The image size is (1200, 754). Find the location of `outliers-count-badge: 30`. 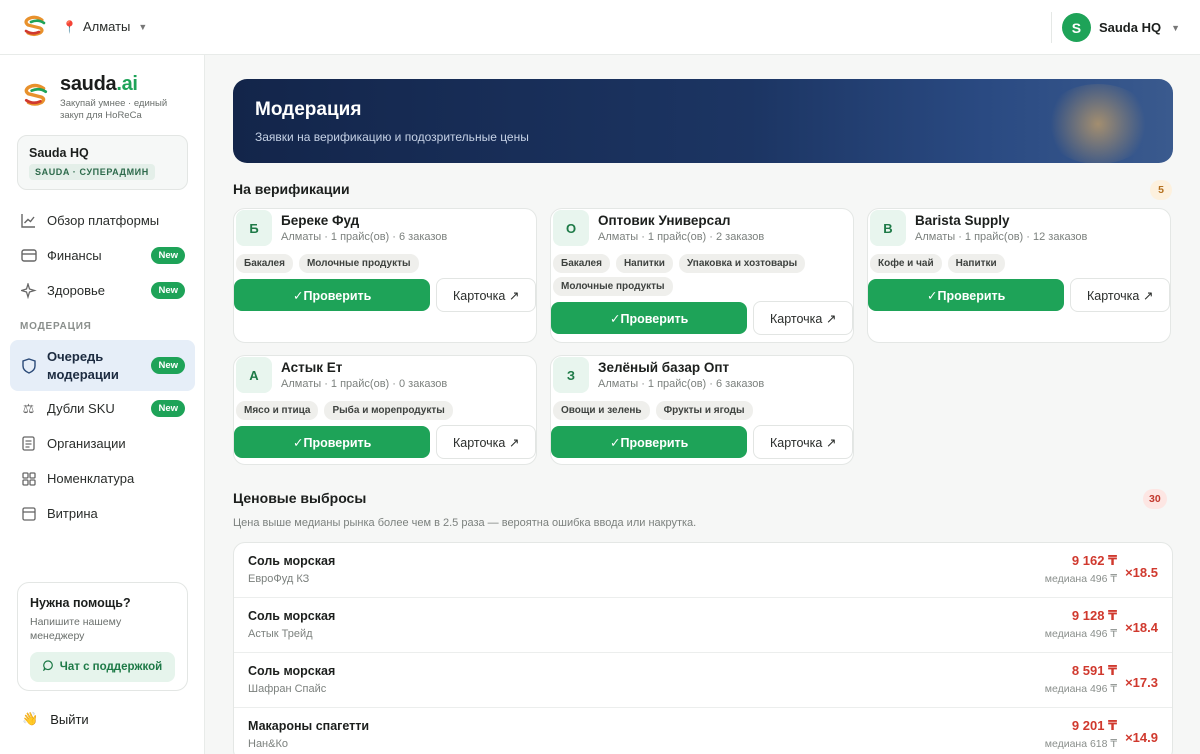

outliers-count-badge: 30 is located at coordinates (1155, 499).